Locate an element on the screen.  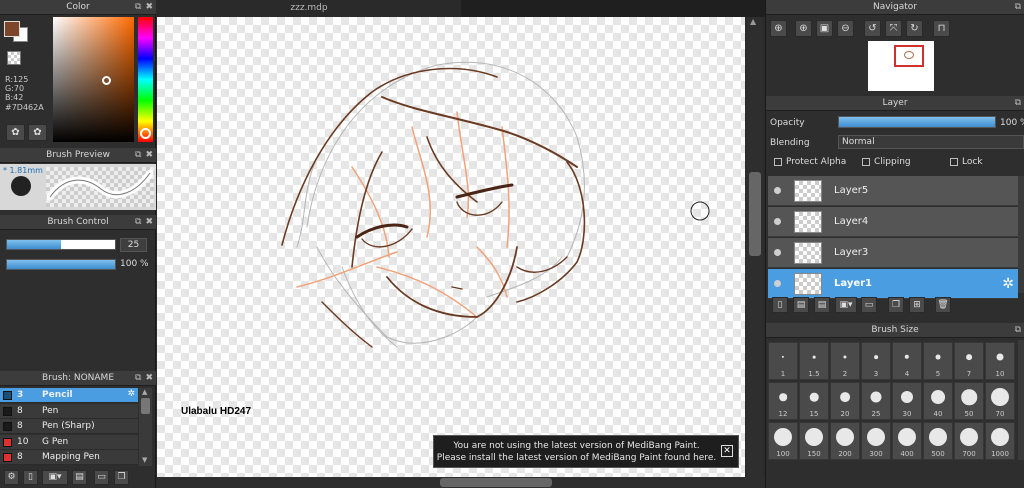
layer-settings-icon: ✲ is located at coordinates (1008, 284).